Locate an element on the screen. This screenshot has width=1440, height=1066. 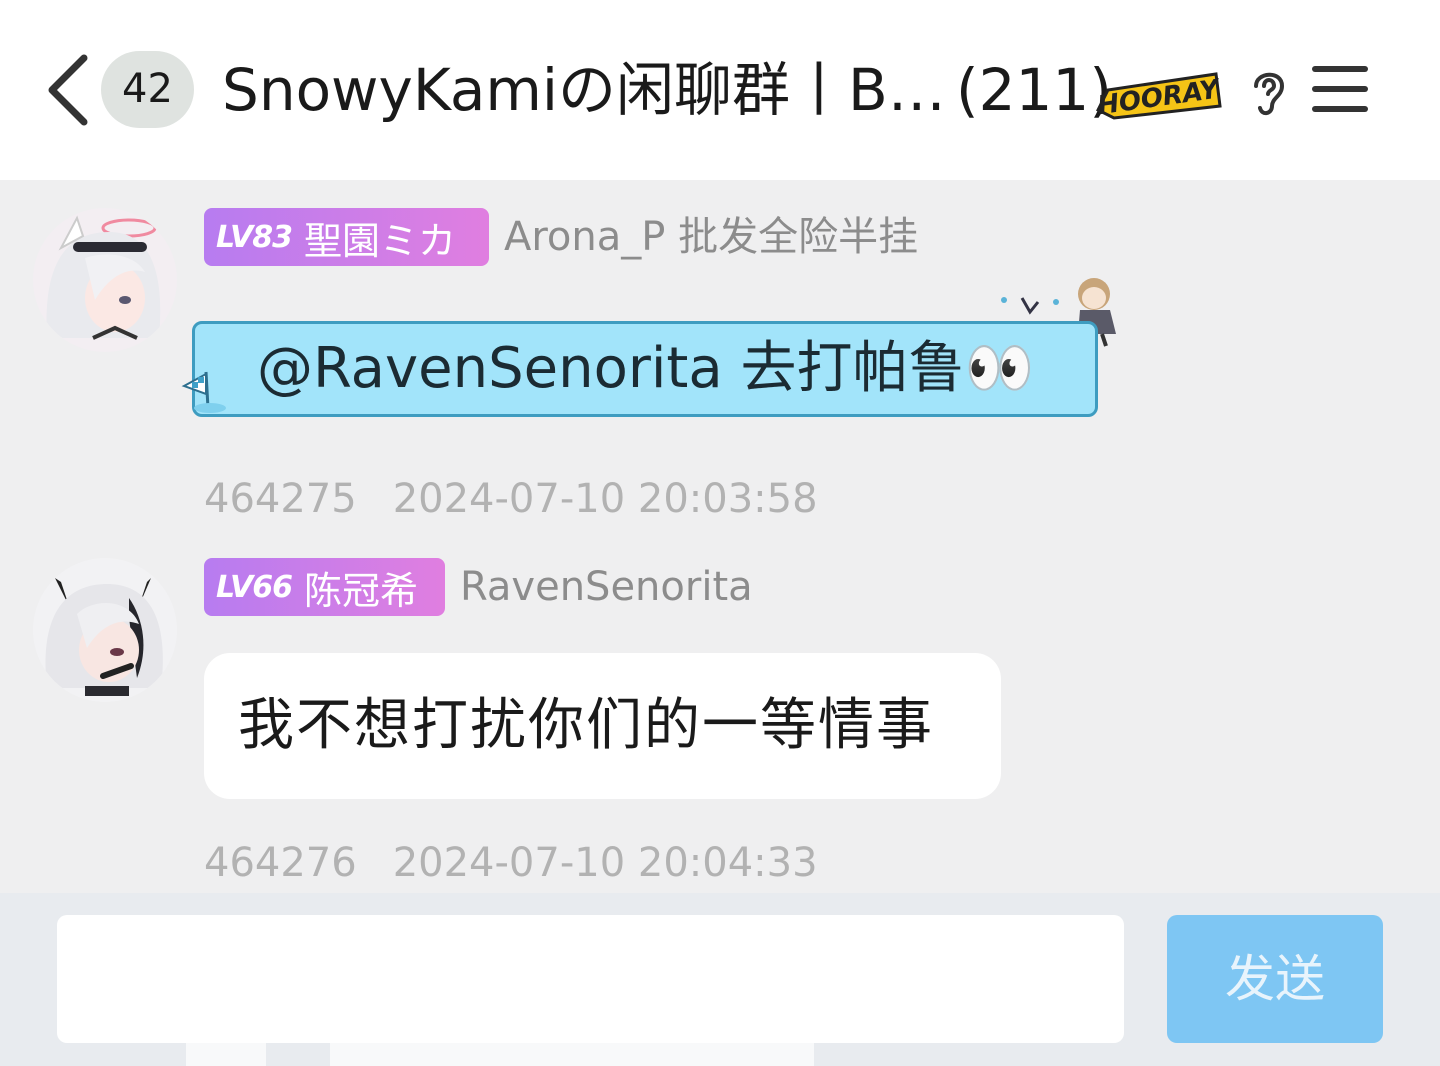
message-id: 464275 is located at coordinates (280, 499).